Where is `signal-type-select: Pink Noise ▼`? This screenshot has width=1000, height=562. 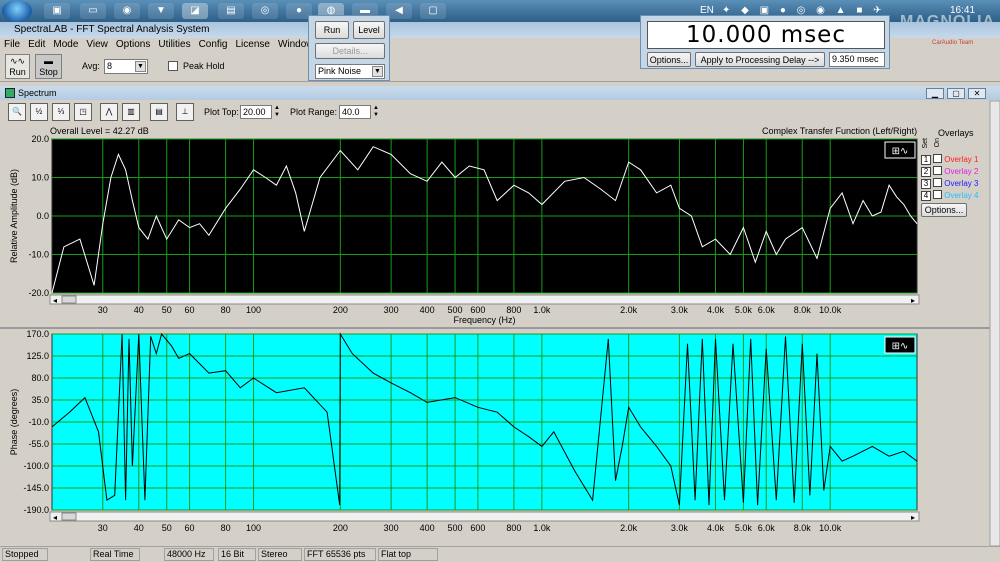 signal-type-select: Pink Noise ▼ is located at coordinates (350, 71).